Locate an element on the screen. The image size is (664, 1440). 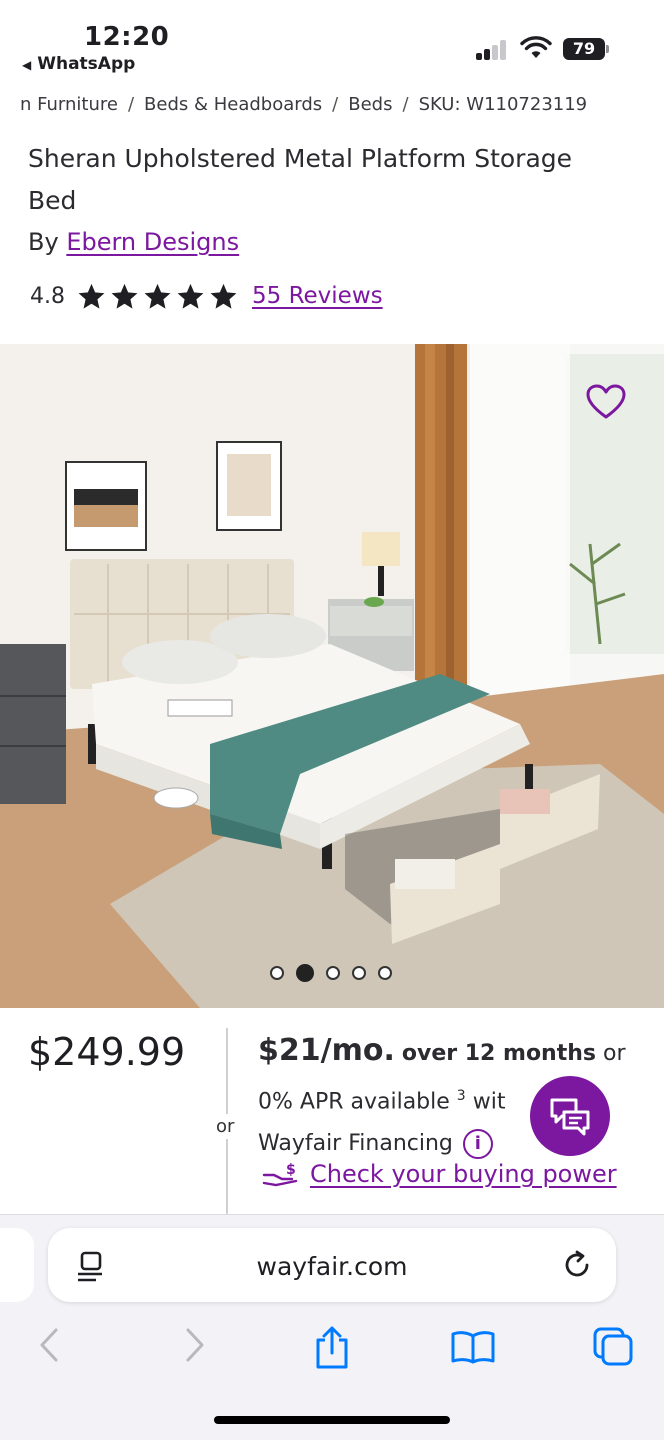
buying-power-label: Check your buying power is located at coordinates (463, 1174).